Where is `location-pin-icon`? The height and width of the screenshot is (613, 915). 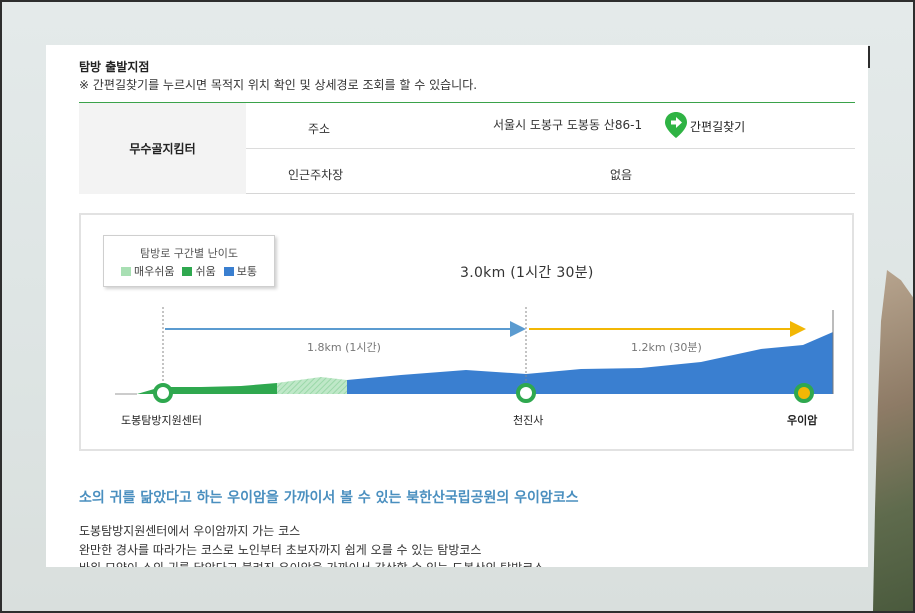
location-pin-icon is located at coordinates (676, 126).